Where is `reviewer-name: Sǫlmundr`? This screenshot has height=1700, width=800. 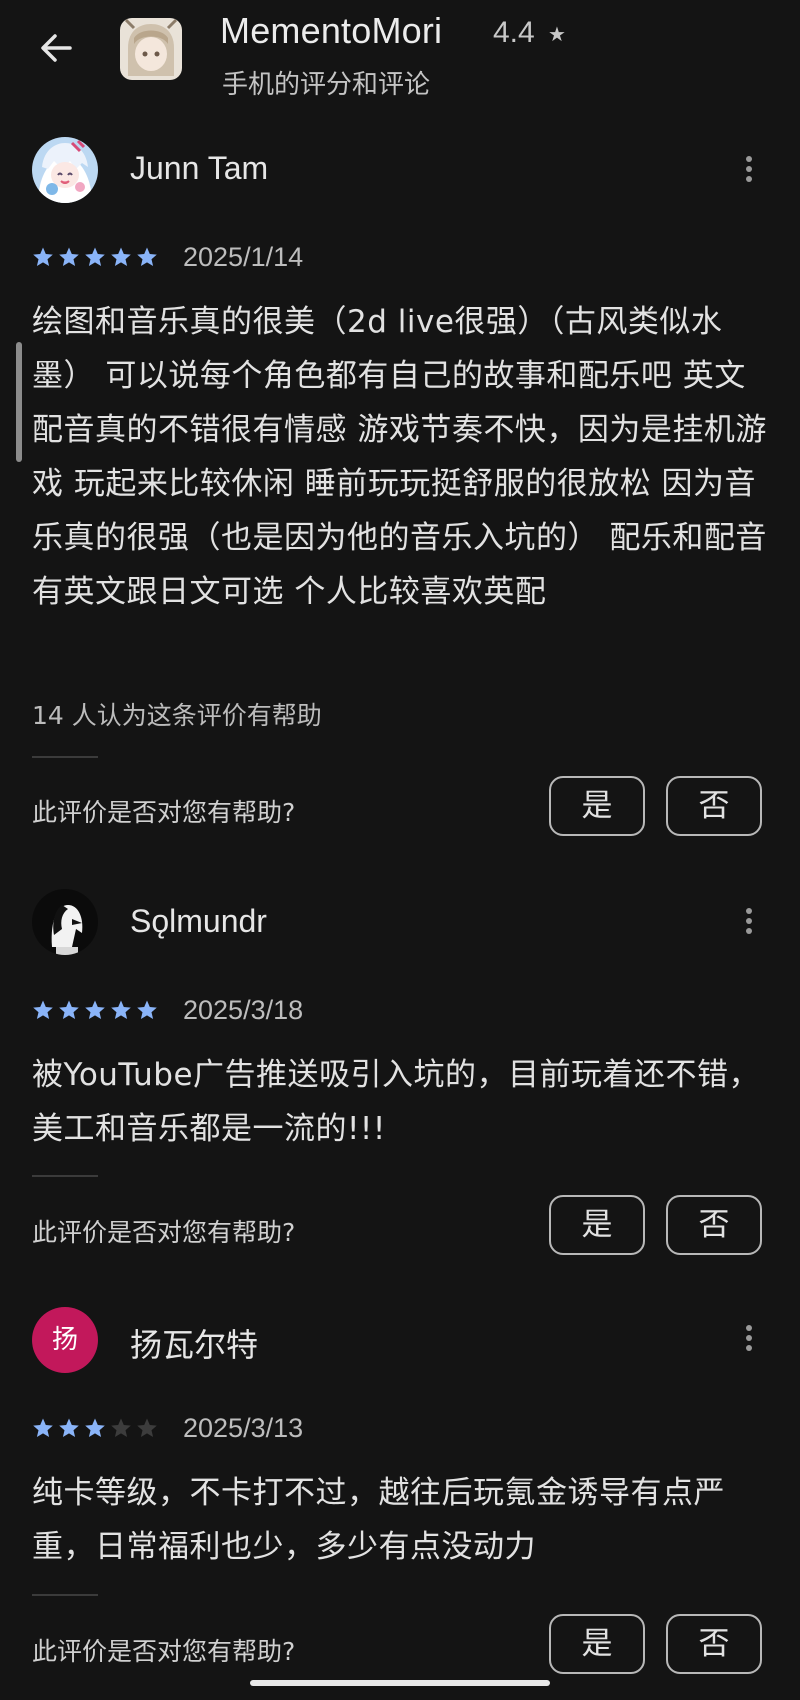
reviewer-name: Sǫlmundr is located at coordinates (198, 921).